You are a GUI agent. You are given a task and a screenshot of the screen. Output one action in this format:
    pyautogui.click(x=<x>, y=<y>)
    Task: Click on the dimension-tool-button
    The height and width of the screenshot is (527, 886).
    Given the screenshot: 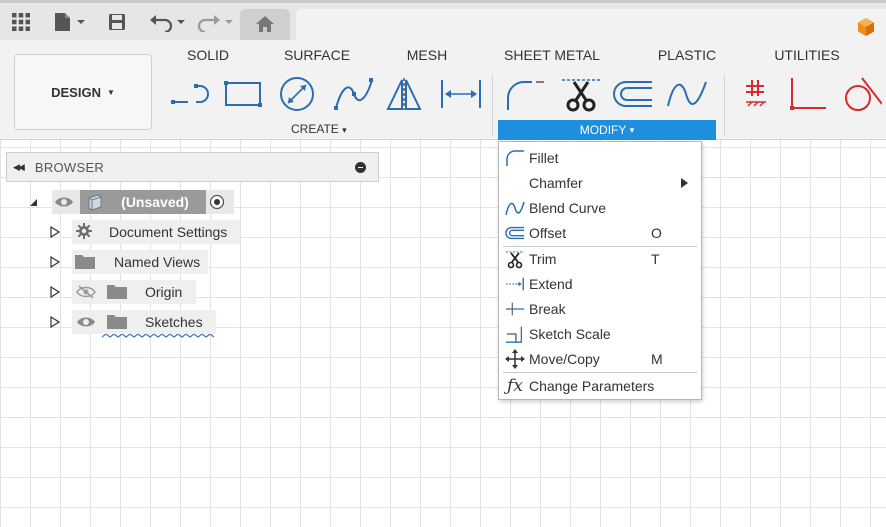 What is the action you would take?
    pyautogui.click(x=461, y=94)
    